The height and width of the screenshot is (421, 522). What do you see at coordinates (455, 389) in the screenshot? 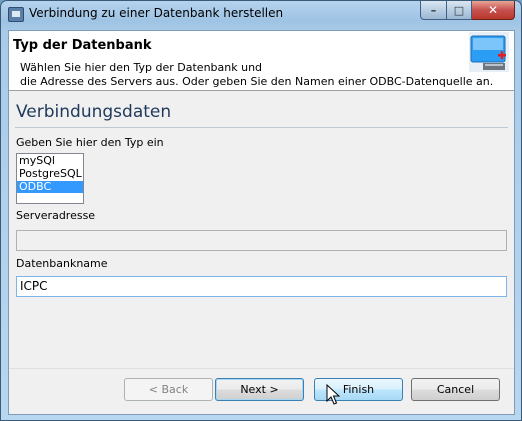
I see `cancel-button: Cancel` at bounding box center [455, 389].